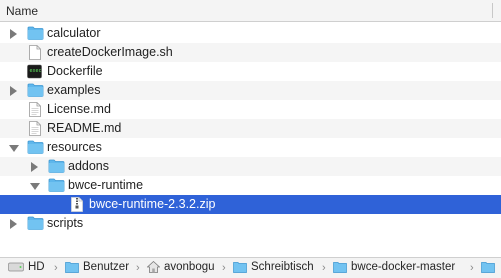 This screenshot has width=501, height=278. Describe the element at coordinates (250, 33) in the screenshot. I see `list-item: calculator` at that location.